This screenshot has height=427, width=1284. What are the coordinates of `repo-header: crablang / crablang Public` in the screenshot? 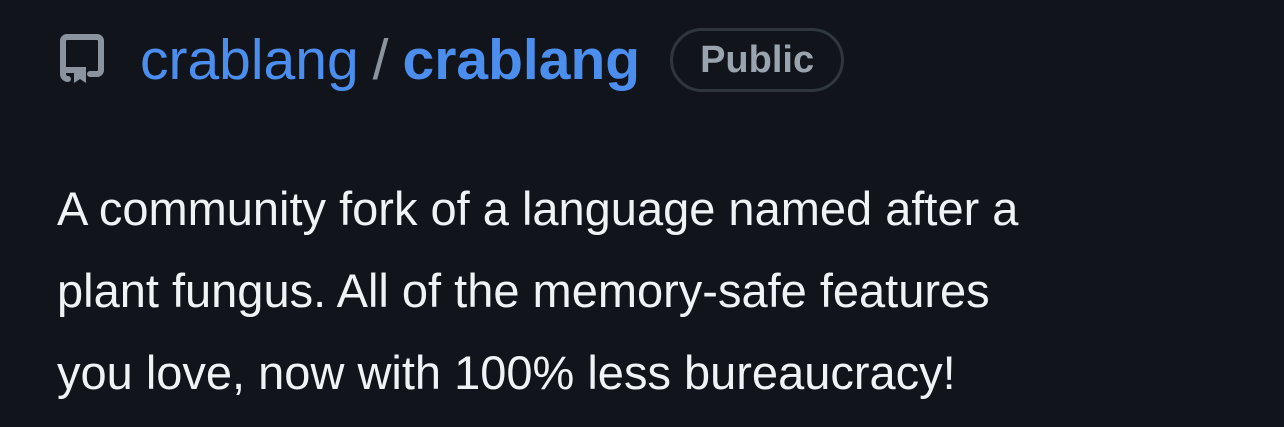 It's located at (451, 60).